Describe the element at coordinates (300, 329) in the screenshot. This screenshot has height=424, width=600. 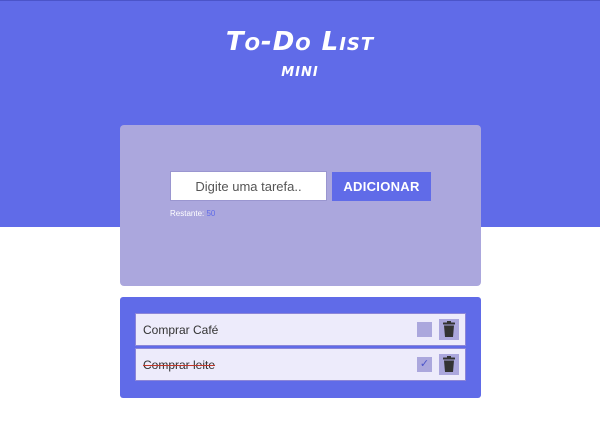
I see `task-item: Comprar Café` at that location.